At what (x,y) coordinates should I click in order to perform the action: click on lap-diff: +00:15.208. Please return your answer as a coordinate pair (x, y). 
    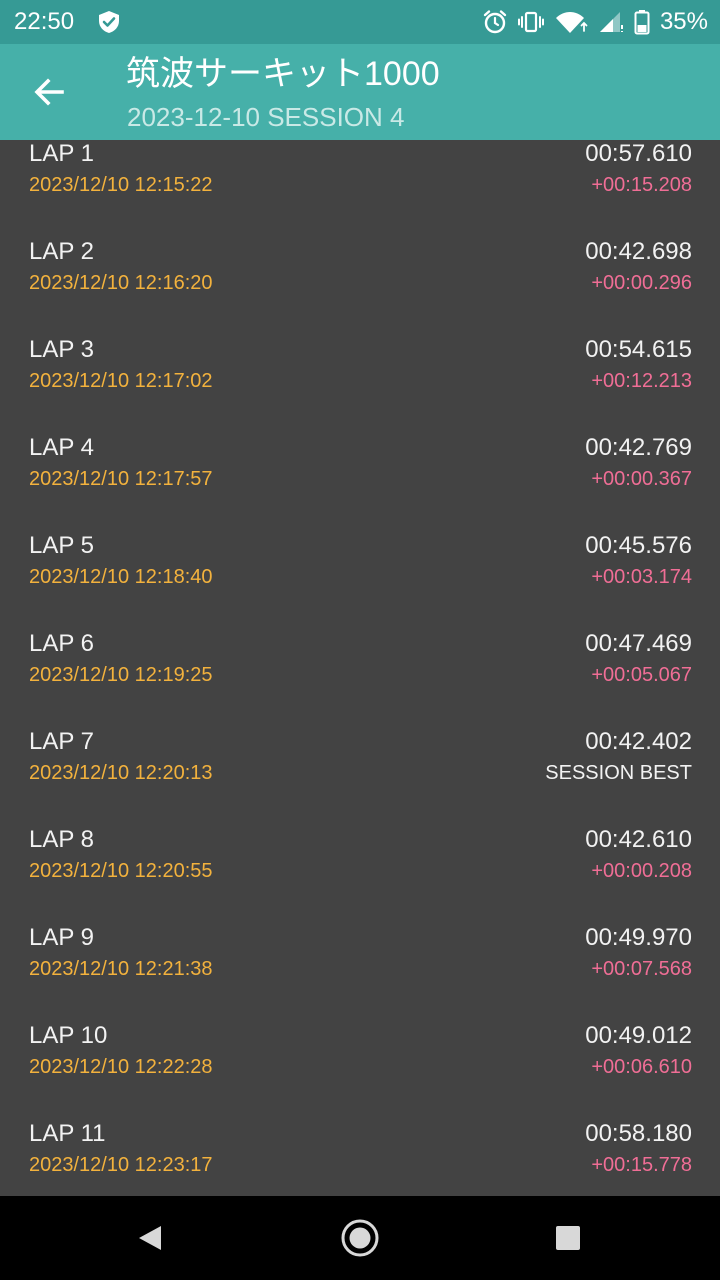
    Looking at the image, I should click on (641, 185).